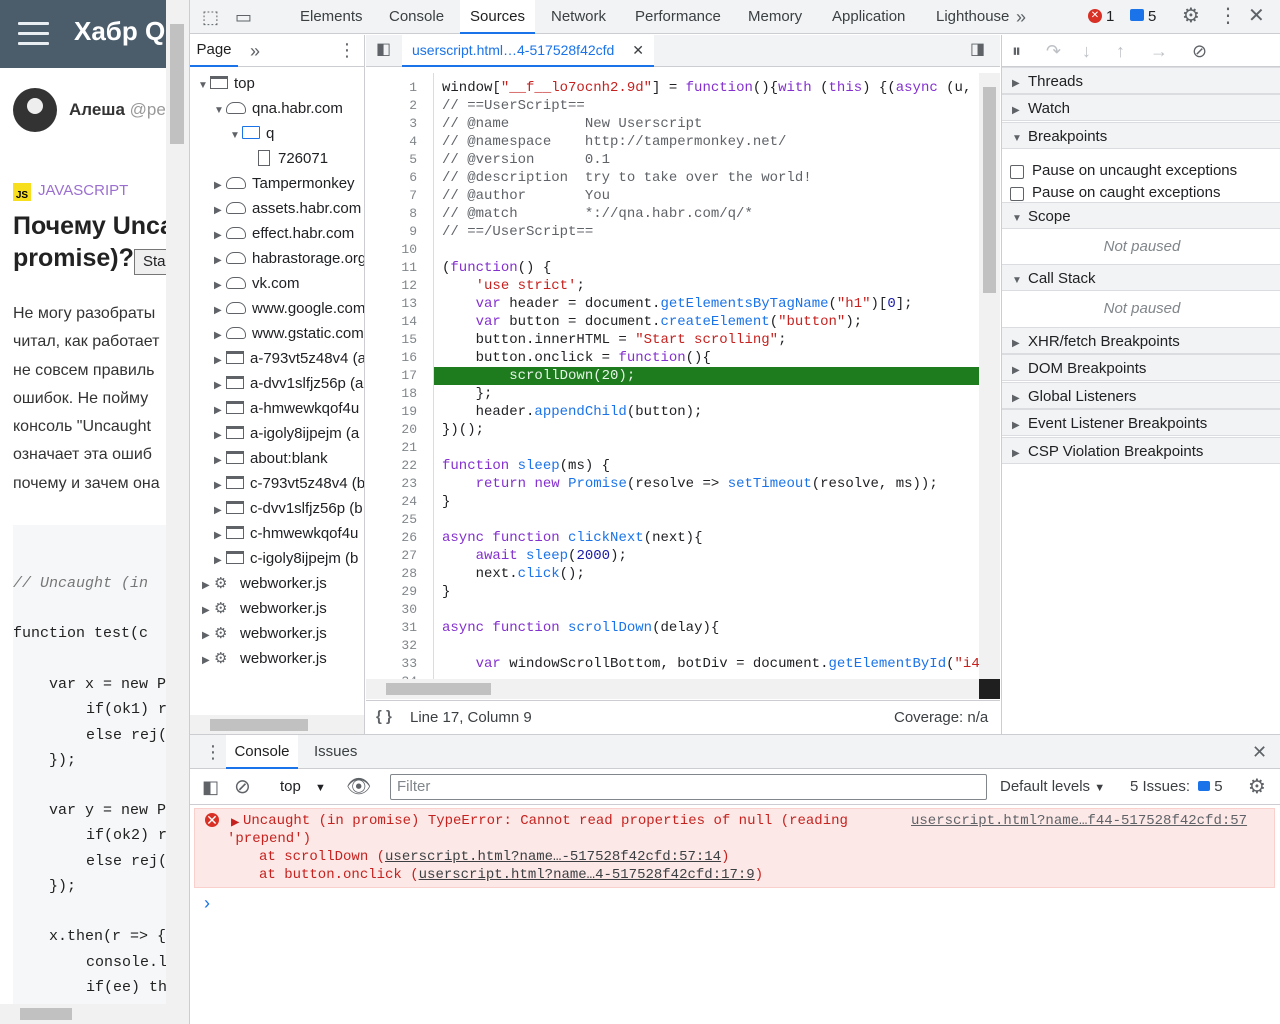 Image resolution: width=1280 pixels, height=1024 pixels. Describe the element at coordinates (1228, 16) in the screenshot. I see `more-options-icon: ⋮` at that location.